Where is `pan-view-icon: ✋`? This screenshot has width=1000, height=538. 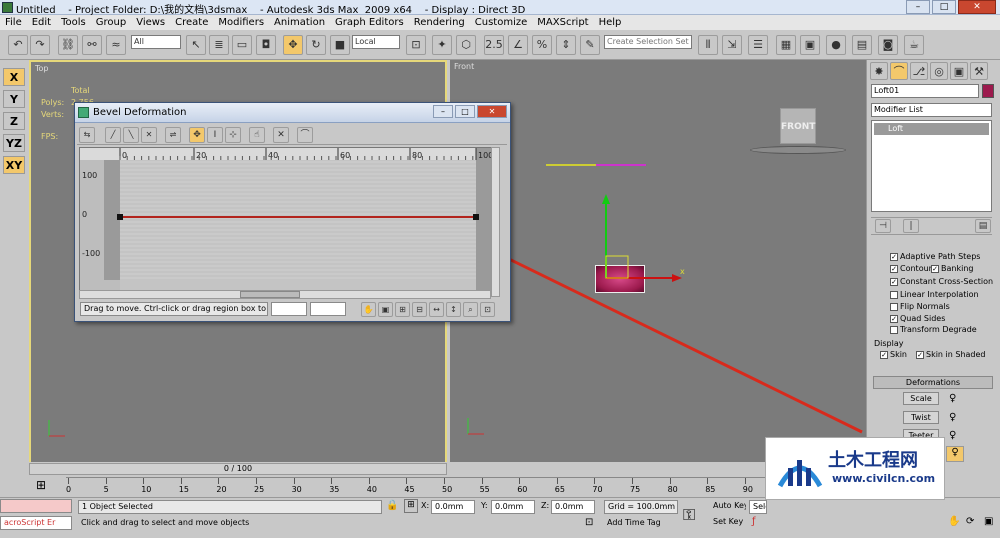
pan-view-icon: ✋ is located at coordinates (954, 521).